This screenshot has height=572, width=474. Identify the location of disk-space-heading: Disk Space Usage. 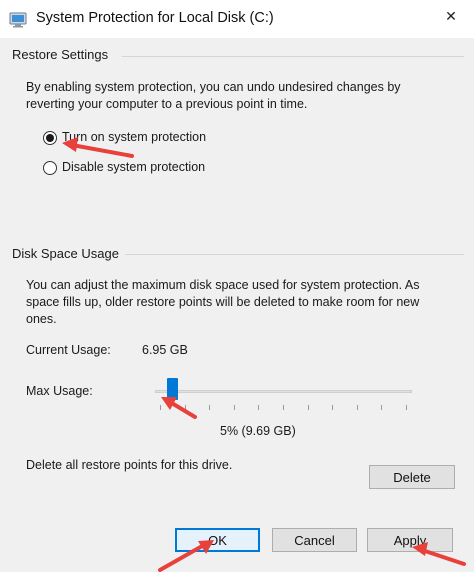
(68, 253).